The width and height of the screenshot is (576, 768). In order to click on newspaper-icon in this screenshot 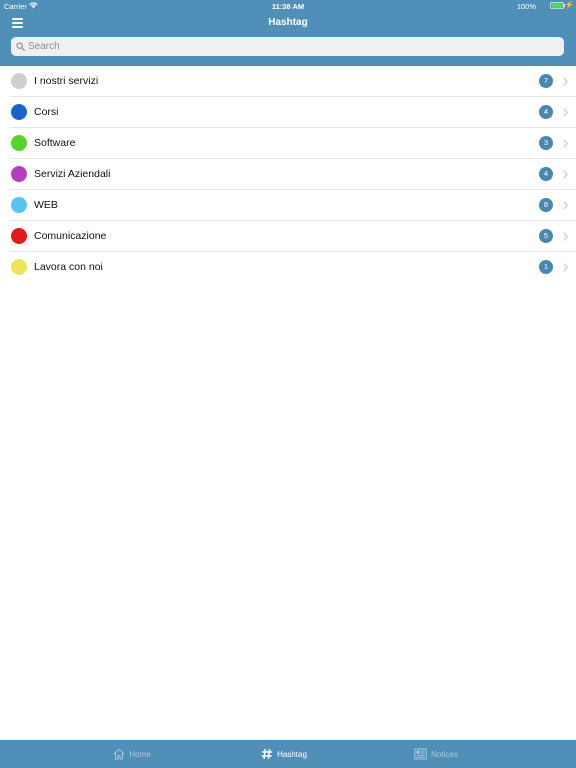, I will do `click(420, 754)`.